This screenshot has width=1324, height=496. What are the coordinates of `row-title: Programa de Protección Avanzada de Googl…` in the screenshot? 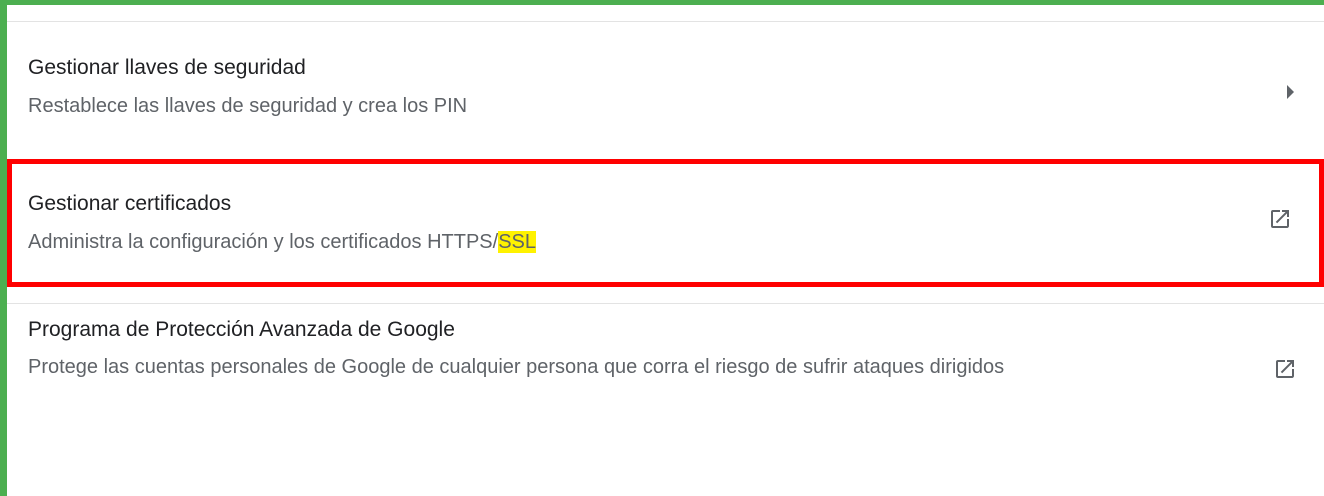 It's located at (241, 329).